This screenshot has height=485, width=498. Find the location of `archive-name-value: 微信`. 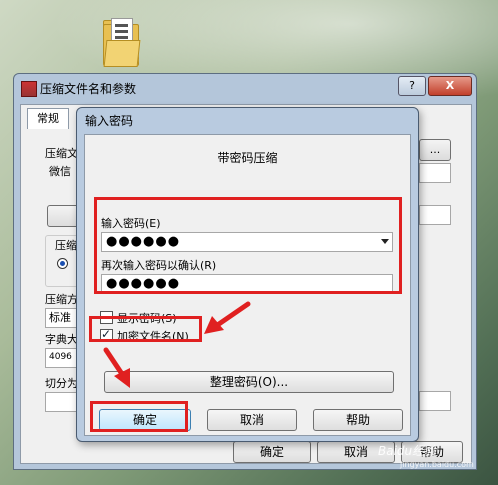

archive-name-value: 微信 is located at coordinates (60, 171).